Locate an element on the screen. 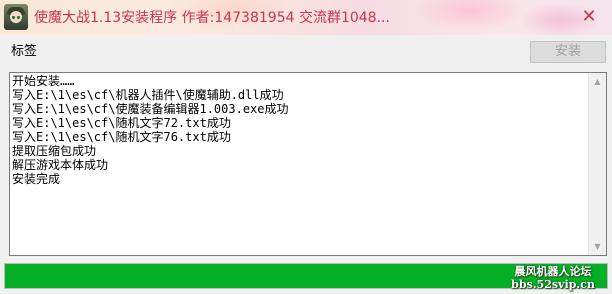 This screenshot has height=294, width=612. log-line: 写入E:\1\es\cf\随机文字72.txt成功 is located at coordinates (121, 123).